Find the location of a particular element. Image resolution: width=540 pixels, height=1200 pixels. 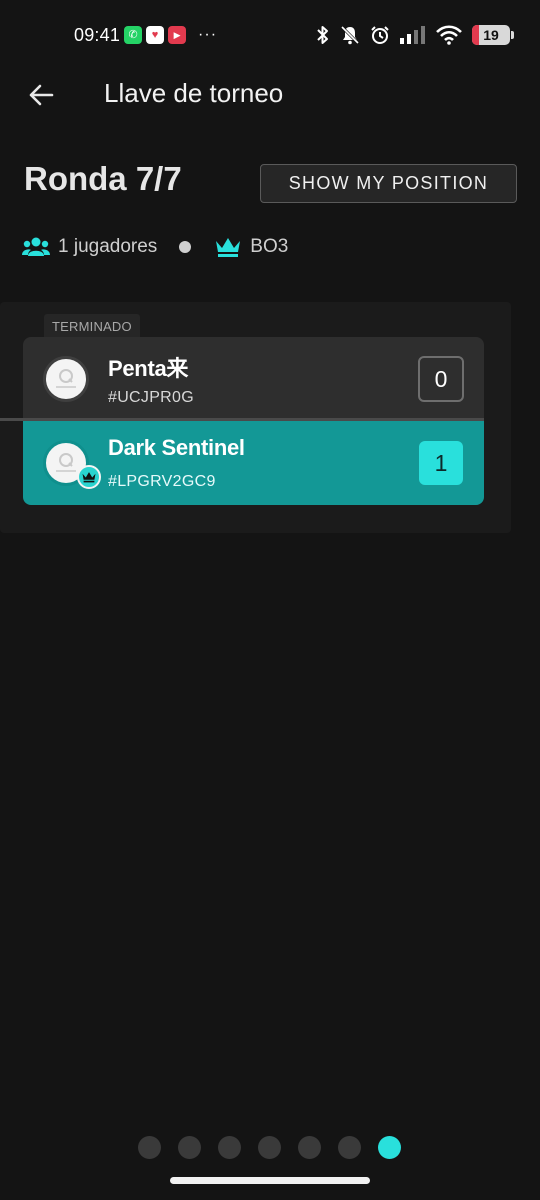

alarm-icon is located at coordinates (380, 35).